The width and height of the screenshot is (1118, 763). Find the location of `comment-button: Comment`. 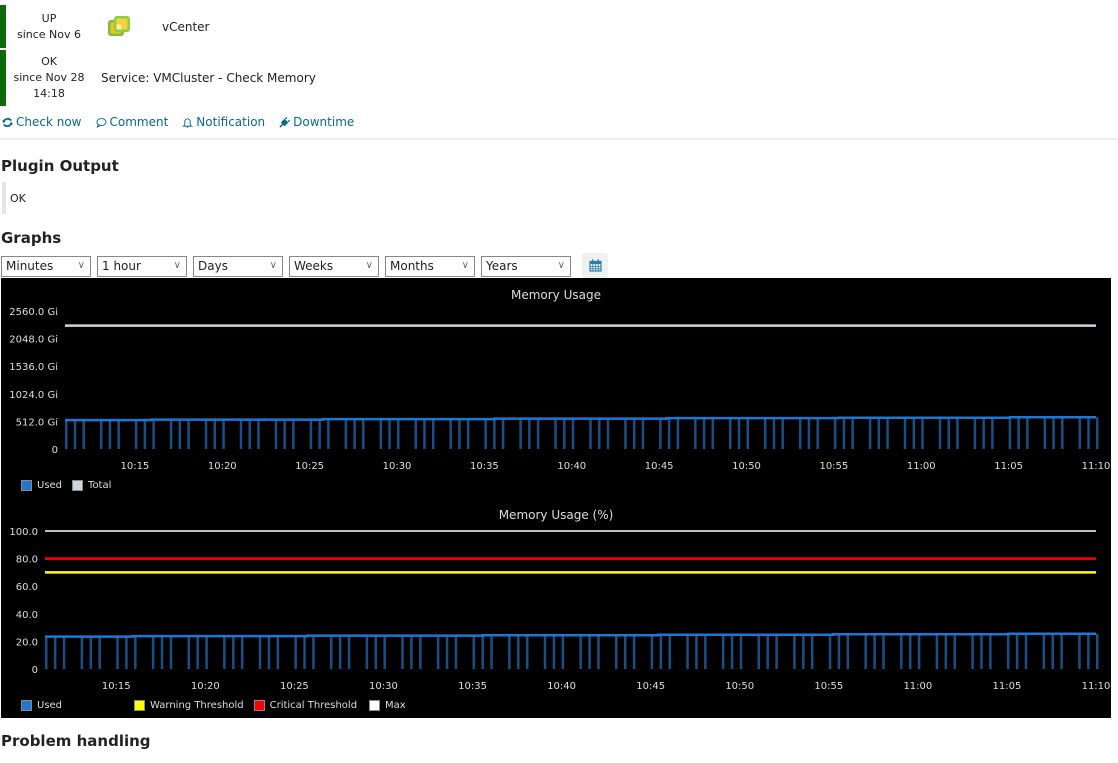

comment-button: Comment is located at coordinates (131, 122).